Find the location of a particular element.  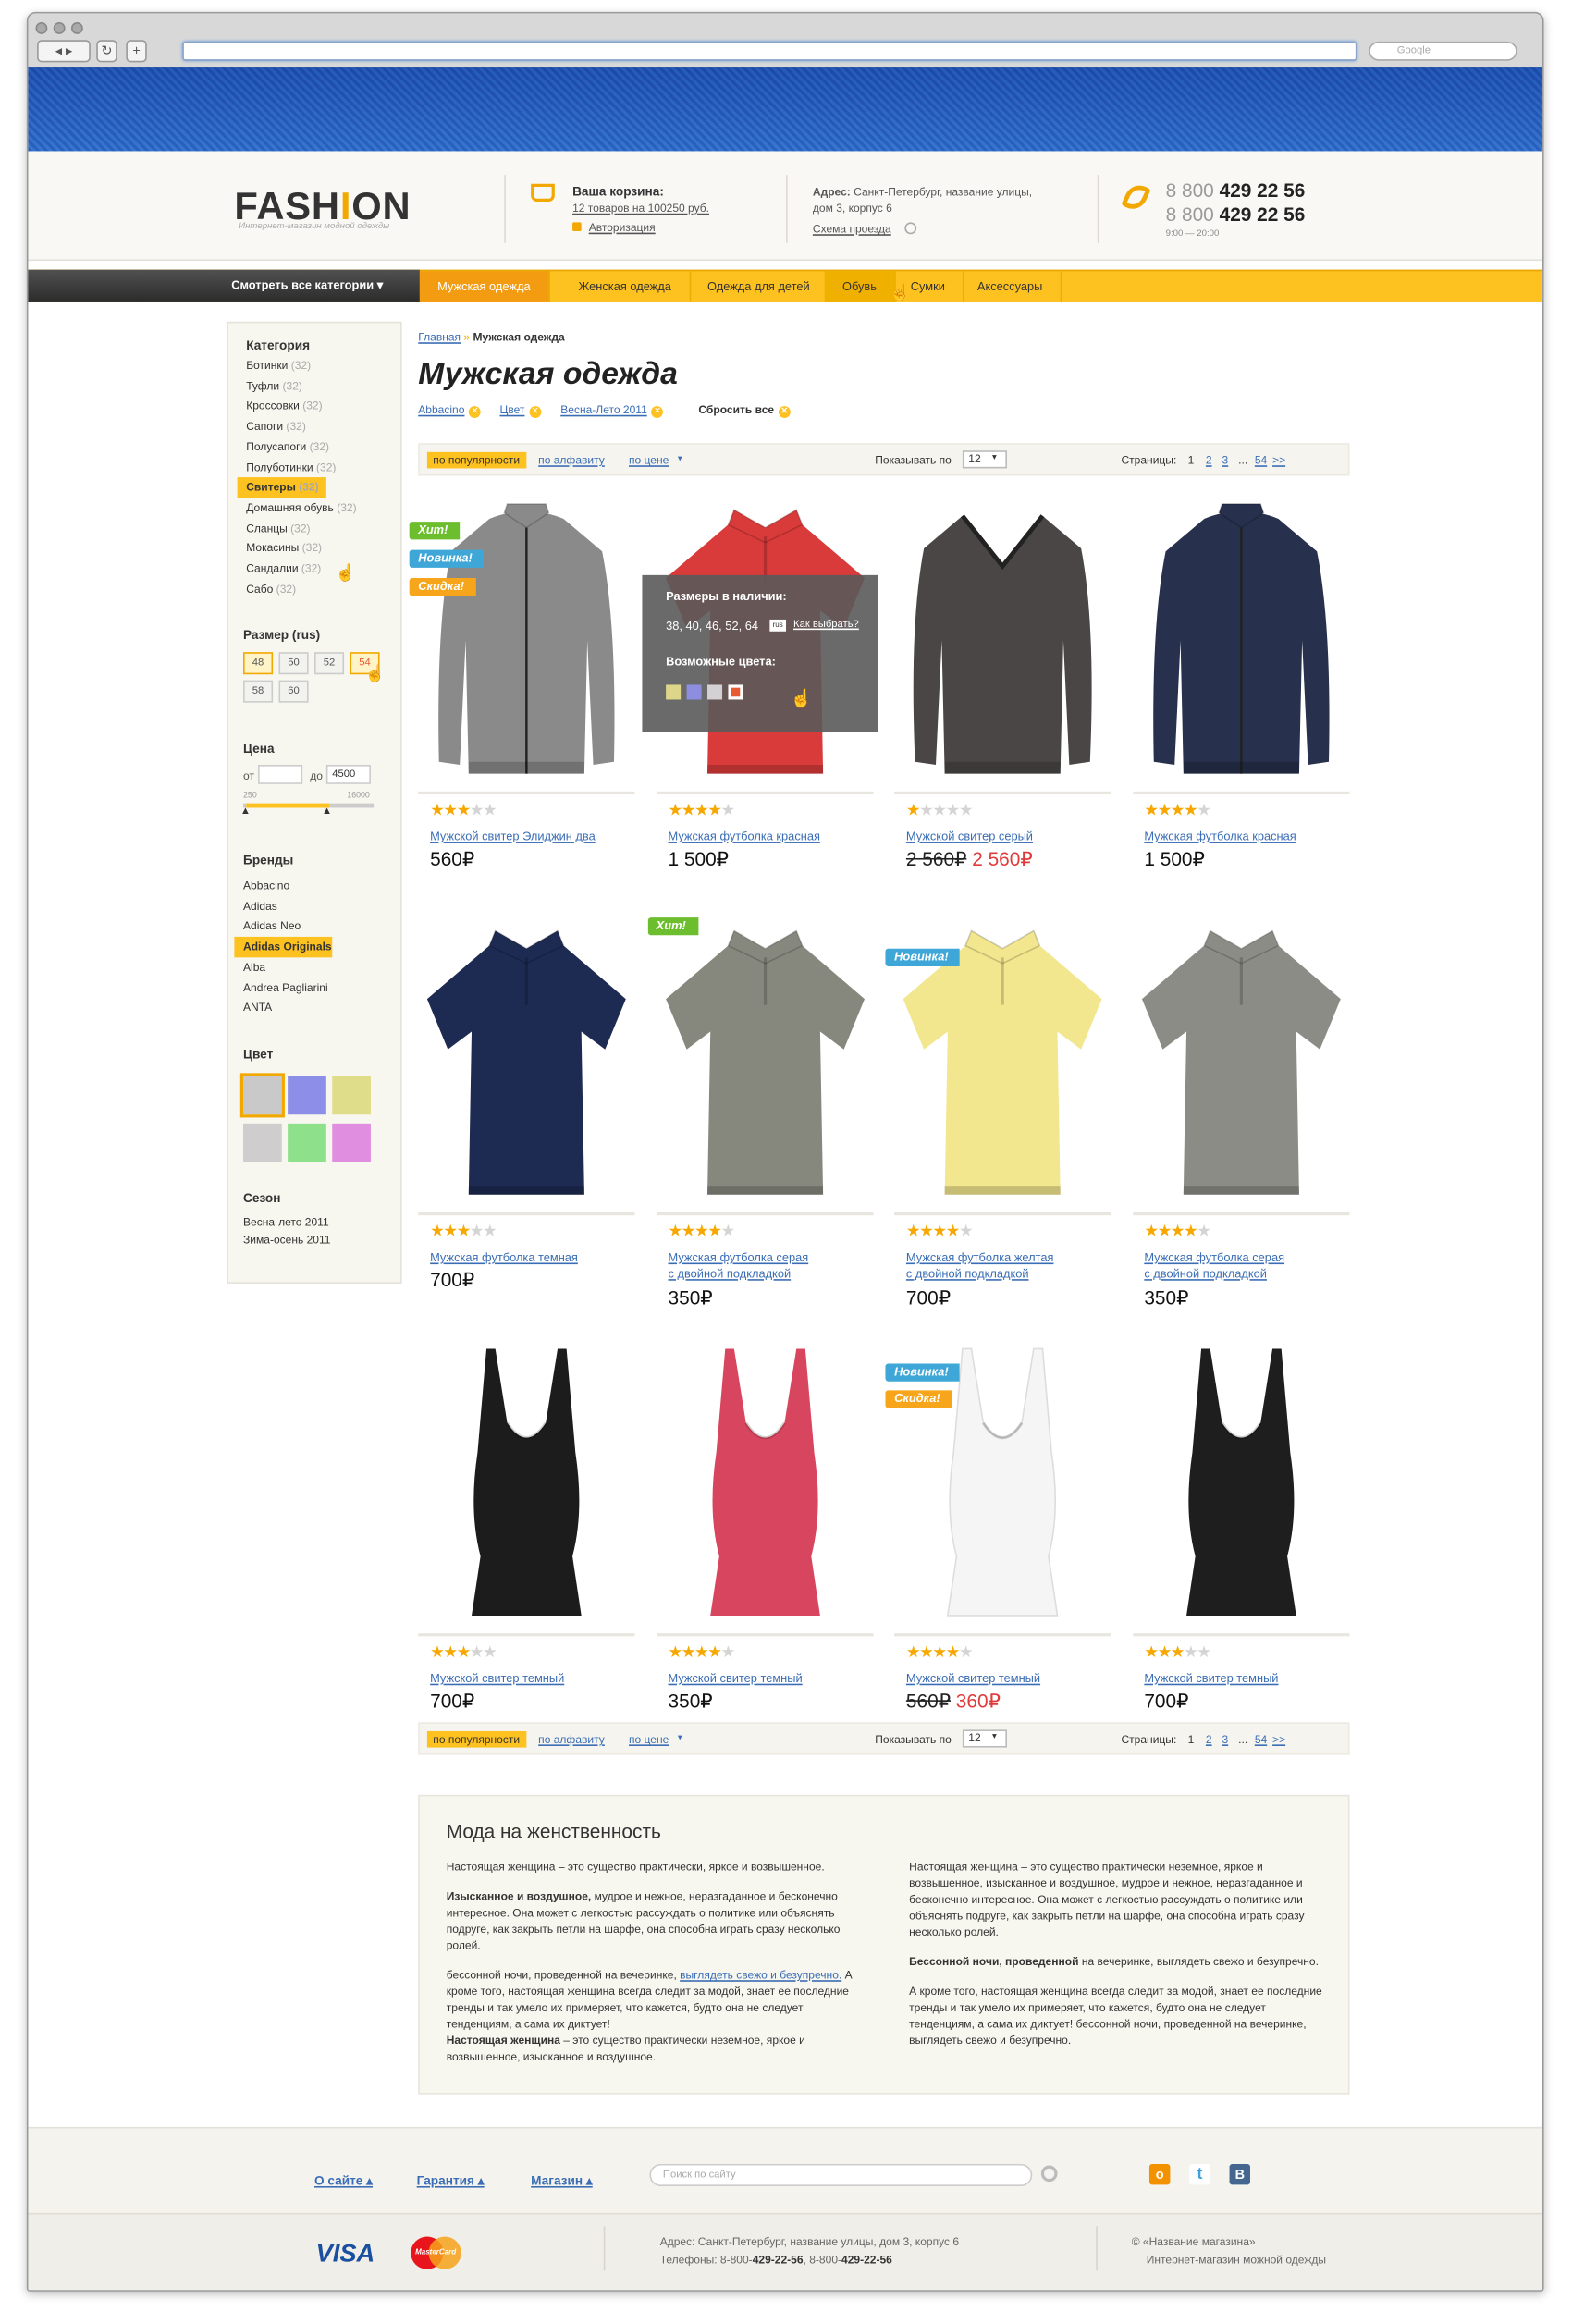

footer-about-link: О сайте ▴ is located at coordinates (343, 2181).